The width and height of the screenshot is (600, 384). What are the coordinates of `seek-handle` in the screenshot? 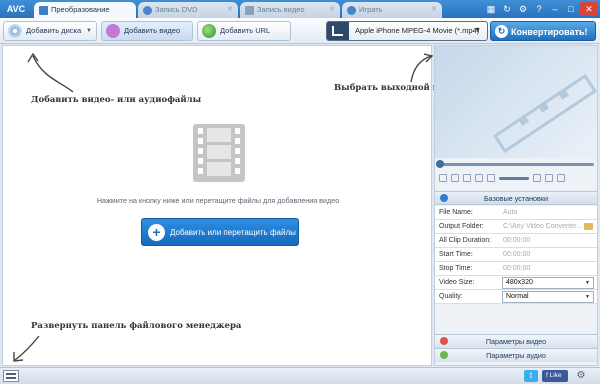 It's located at (440, 164).